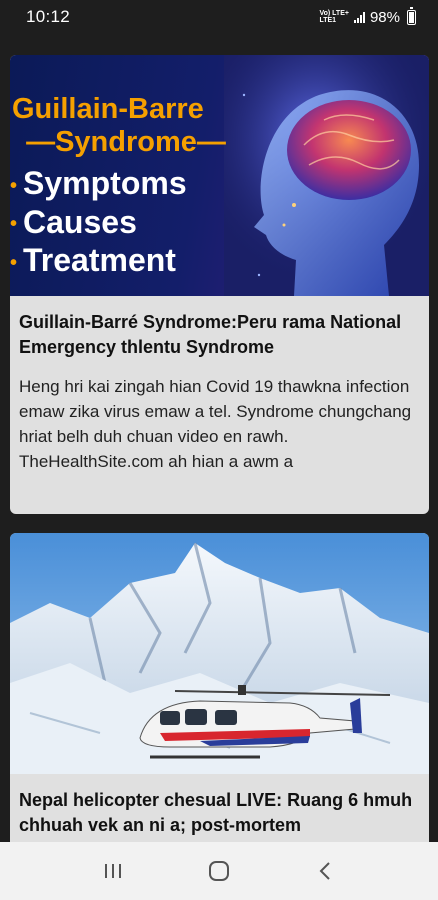  Describe the element at coordinates (326, 175) in the screenshot. I see `brain-head-illustration` at that location.